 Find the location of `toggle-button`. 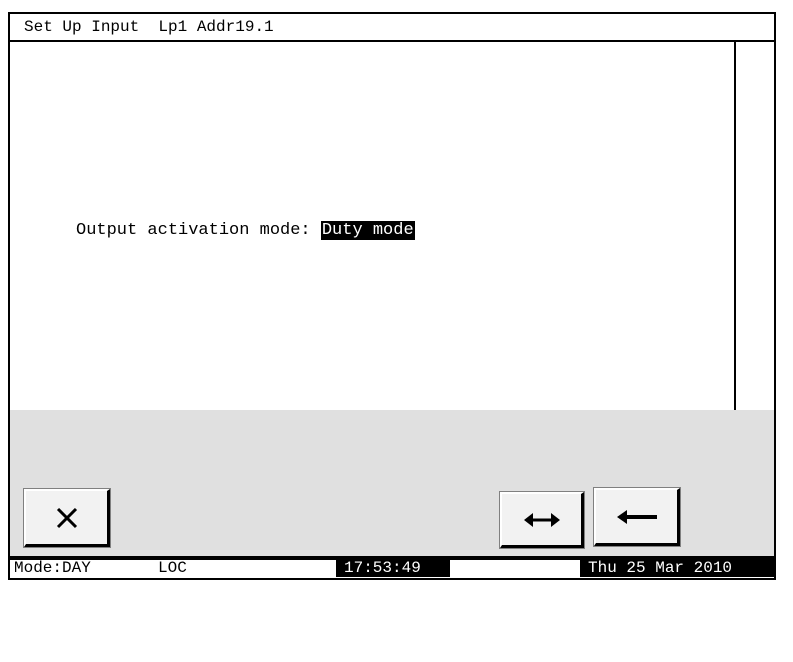

toggle-button is located at coordinates (542, 520).